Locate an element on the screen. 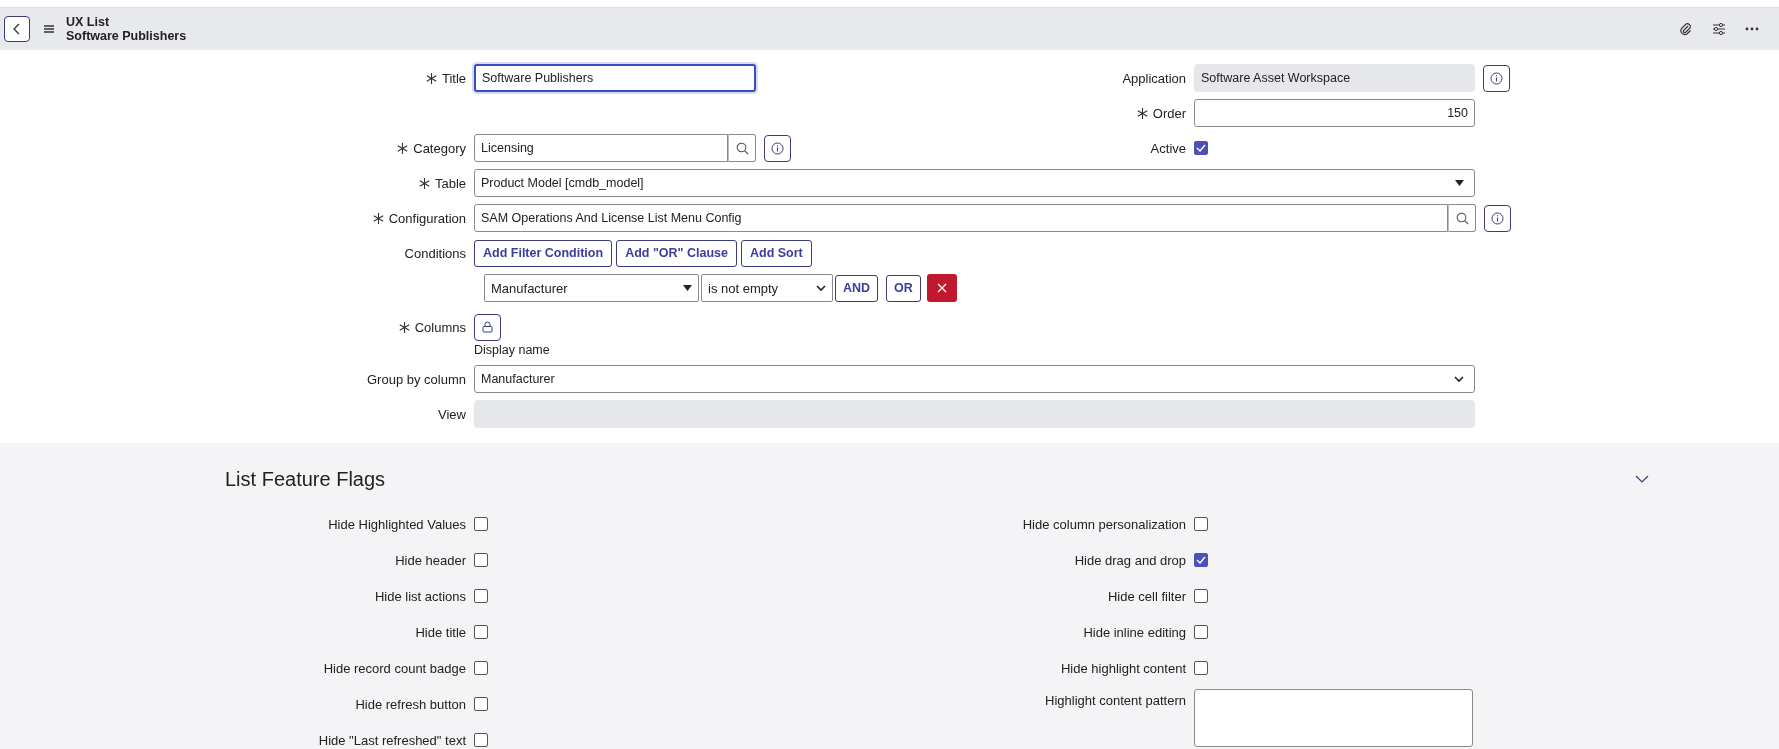  flag-label: Hide drag and drop is located at coordinates (1130, 560).